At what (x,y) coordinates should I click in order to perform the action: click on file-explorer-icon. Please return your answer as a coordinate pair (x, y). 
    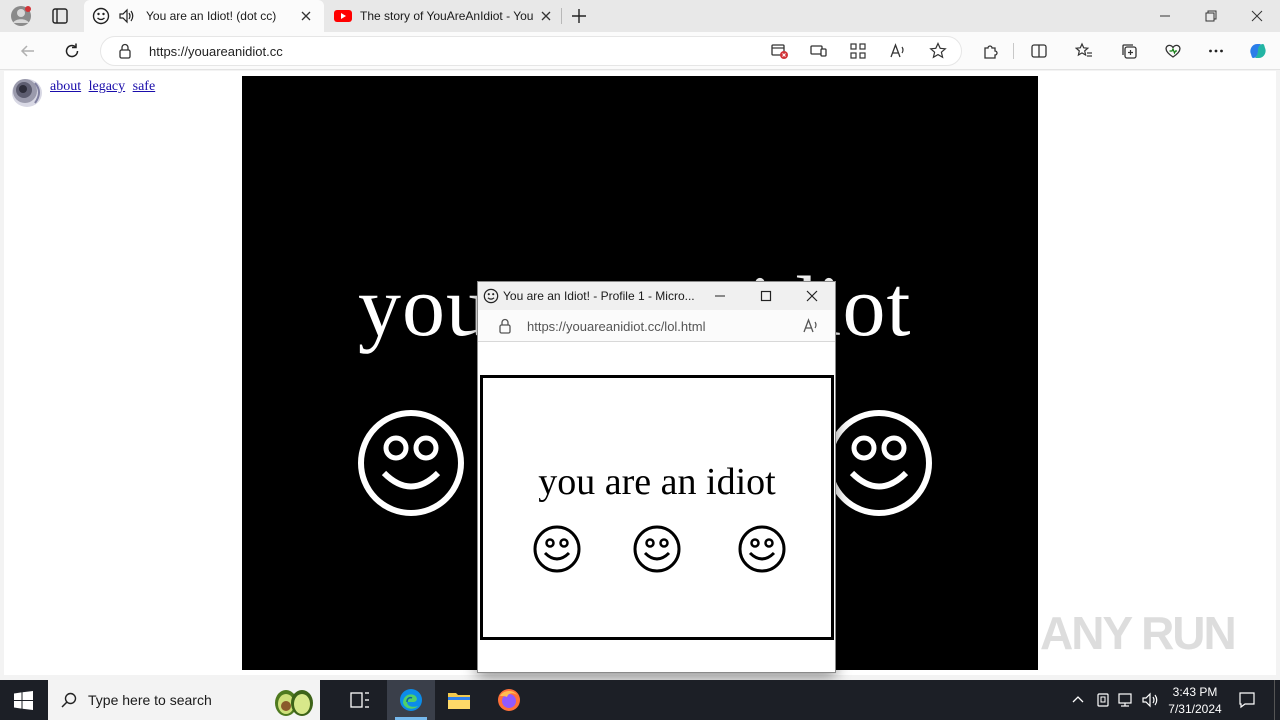
    Looking at the image, I should click on (459, 700).